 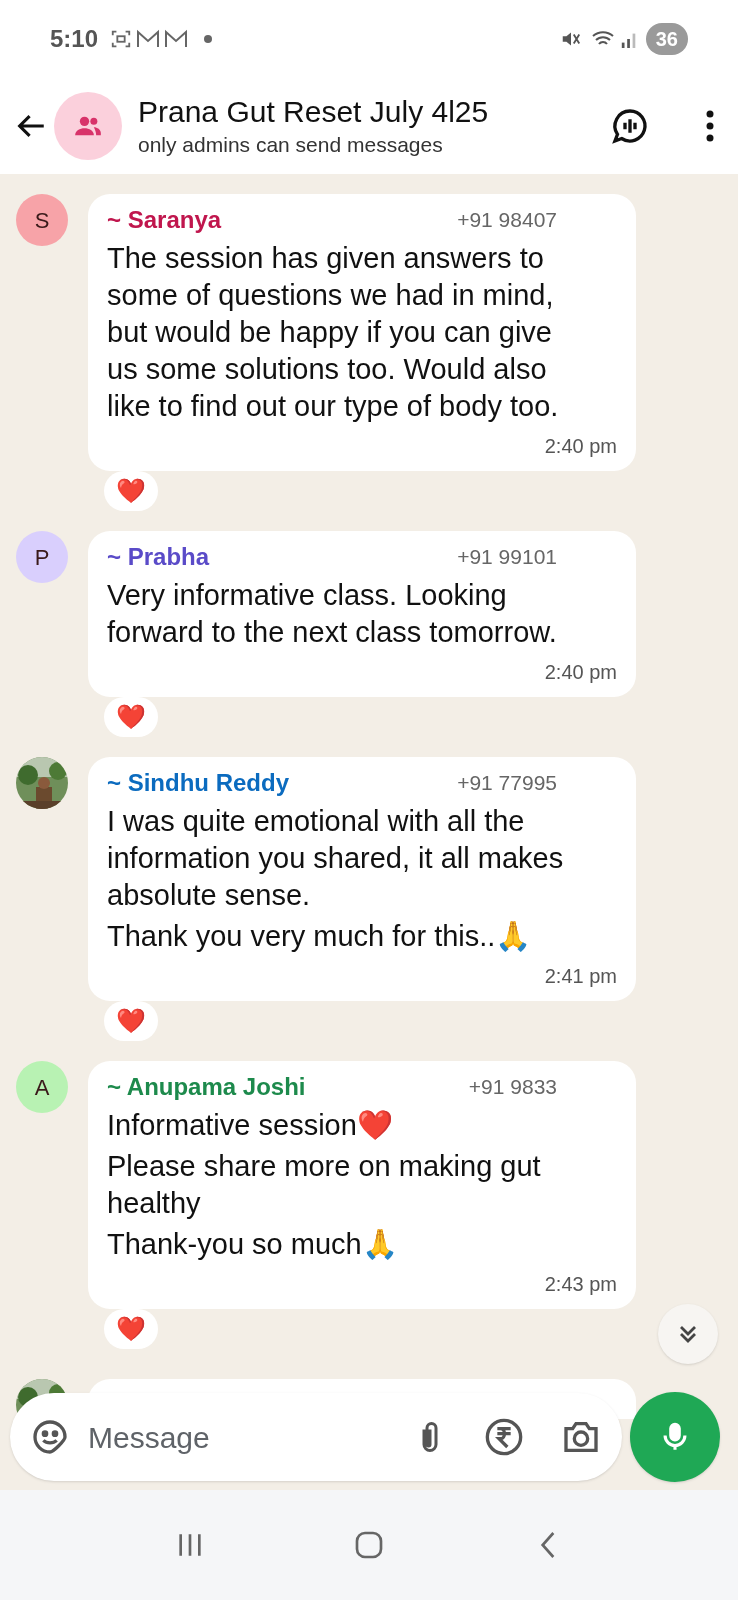 I want to click on message-bubble: ~ Anupama Joshi +91 9833 Informative session❤ Please share more on making gut healthy Thank-you so much🙏 2:43 pm, so click(x=362, y=1185).